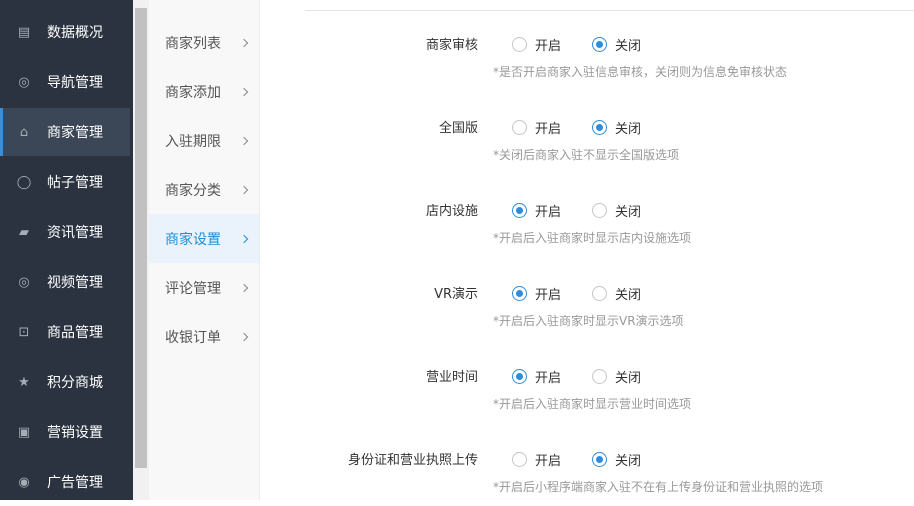 The image size is (914, 506). I want to click on submenu-item-merchant-list: 商家列表, so click(204, 42).